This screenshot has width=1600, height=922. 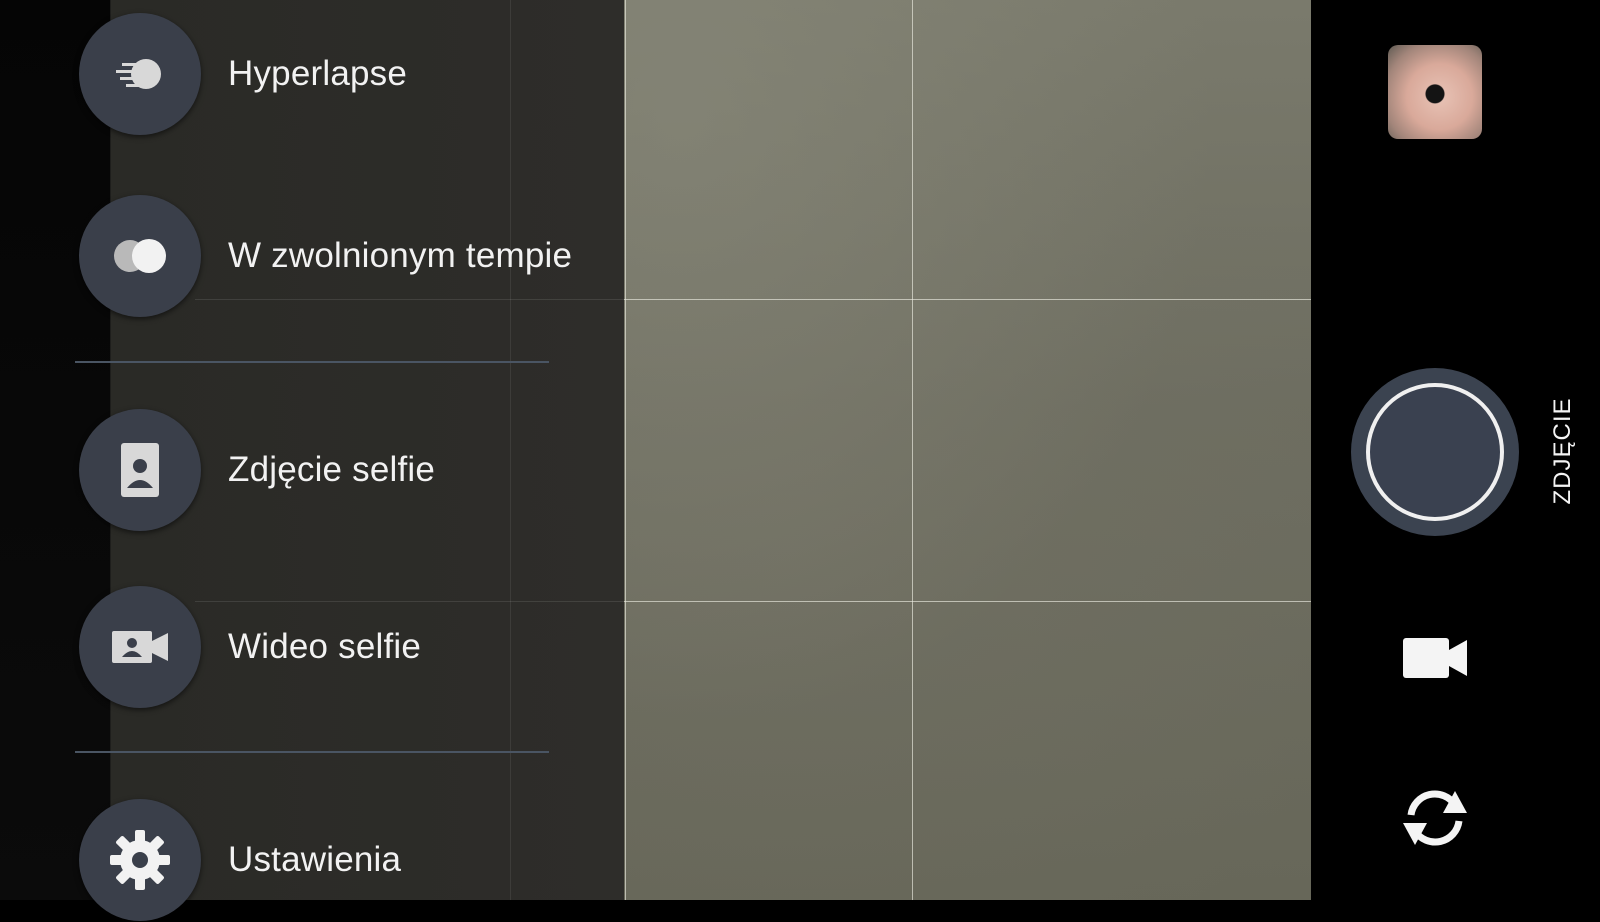 I want to click on menu-item-label: W zwolnionym tempie, so click(x=400, y=255).